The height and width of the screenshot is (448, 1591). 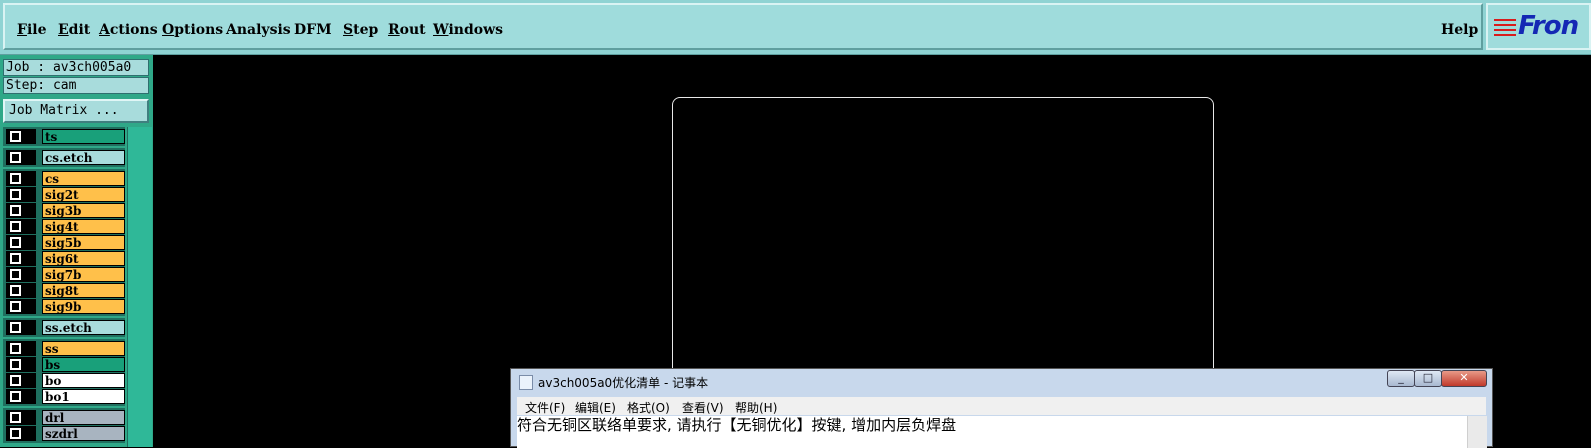 What do you see at coordinates (83, 396) in the screenshot?
I see `layer-name: bo1` at bounding box center [83, 396].